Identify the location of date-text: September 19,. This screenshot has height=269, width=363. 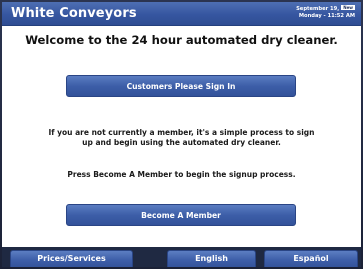
(318, 9).